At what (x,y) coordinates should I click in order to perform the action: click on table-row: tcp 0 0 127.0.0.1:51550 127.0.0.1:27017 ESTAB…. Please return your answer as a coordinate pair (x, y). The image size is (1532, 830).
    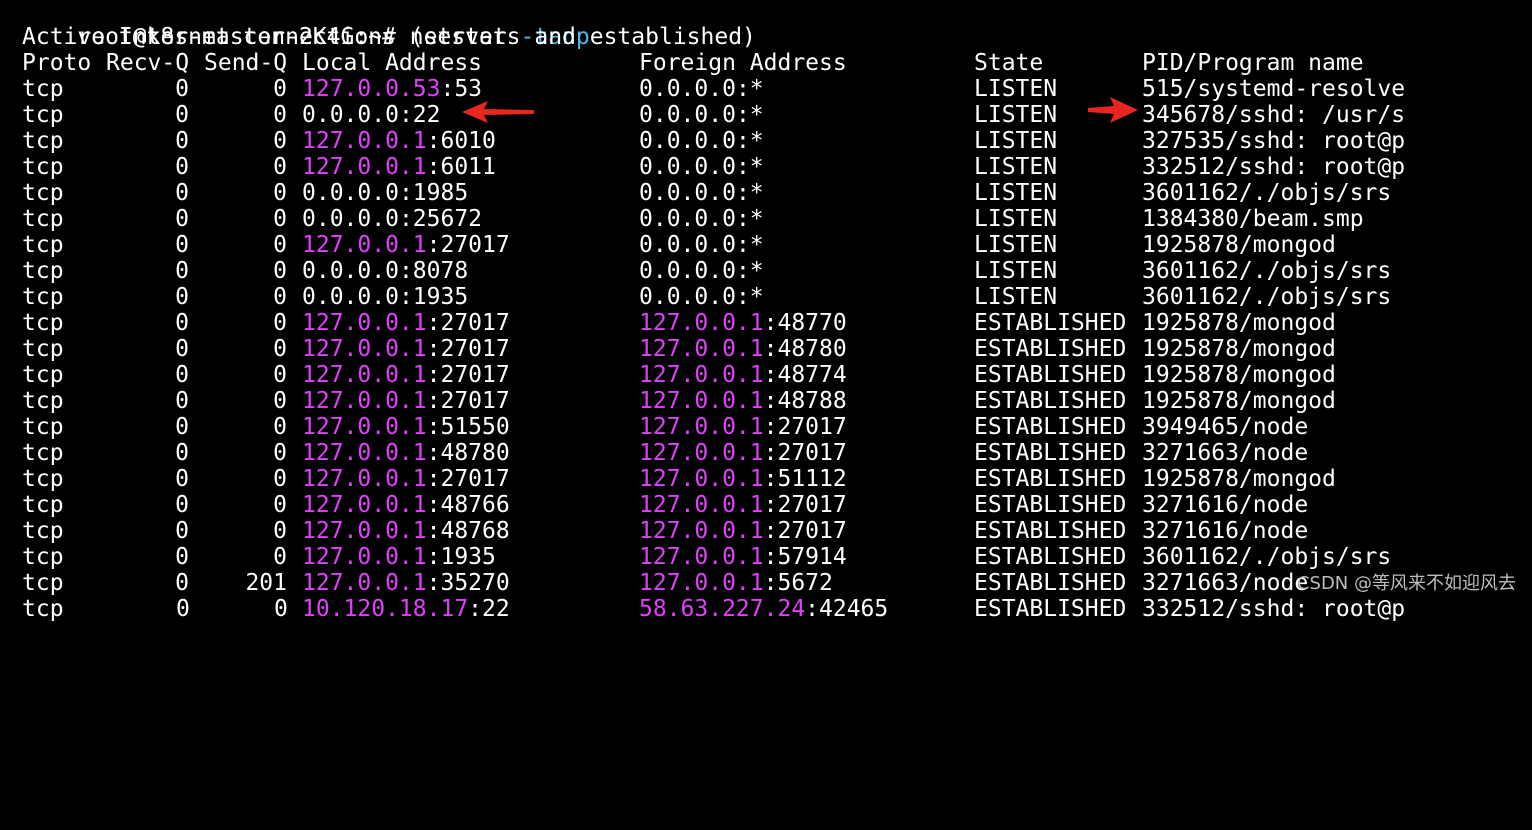
    Looking at the image, I should click on (762, 427).